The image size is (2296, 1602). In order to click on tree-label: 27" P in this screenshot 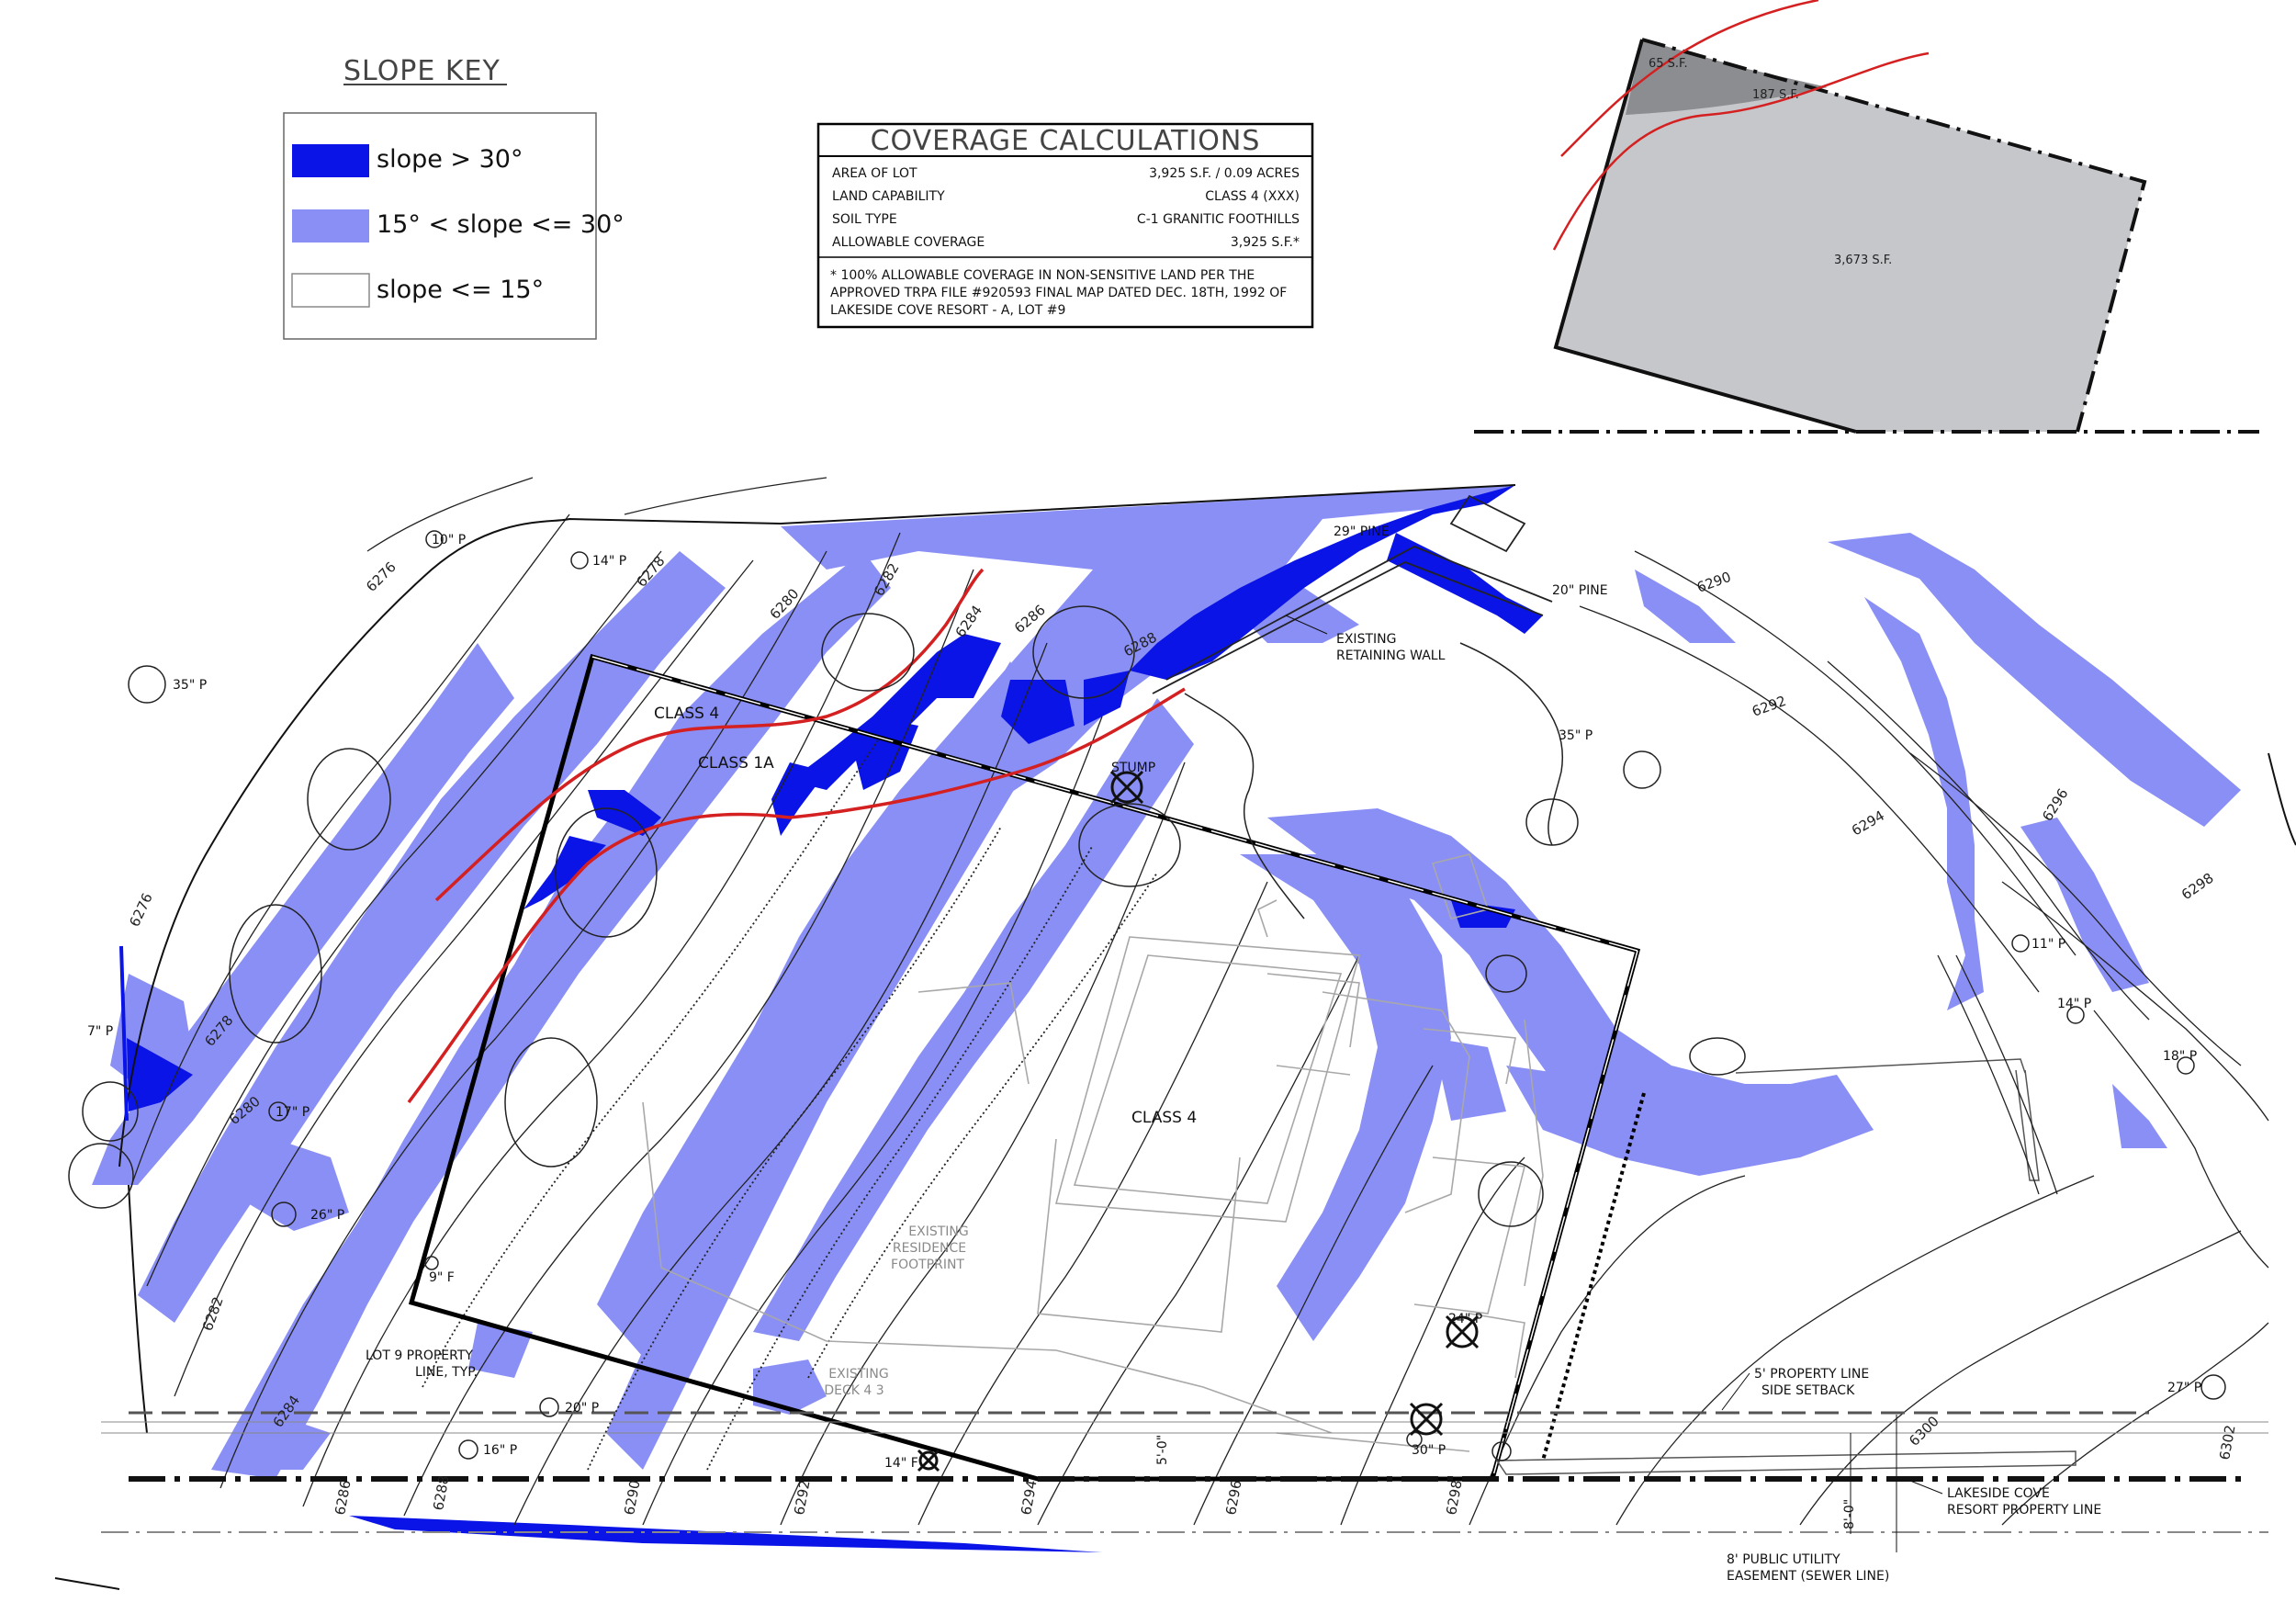, I will do `click(2184, 1388)`.